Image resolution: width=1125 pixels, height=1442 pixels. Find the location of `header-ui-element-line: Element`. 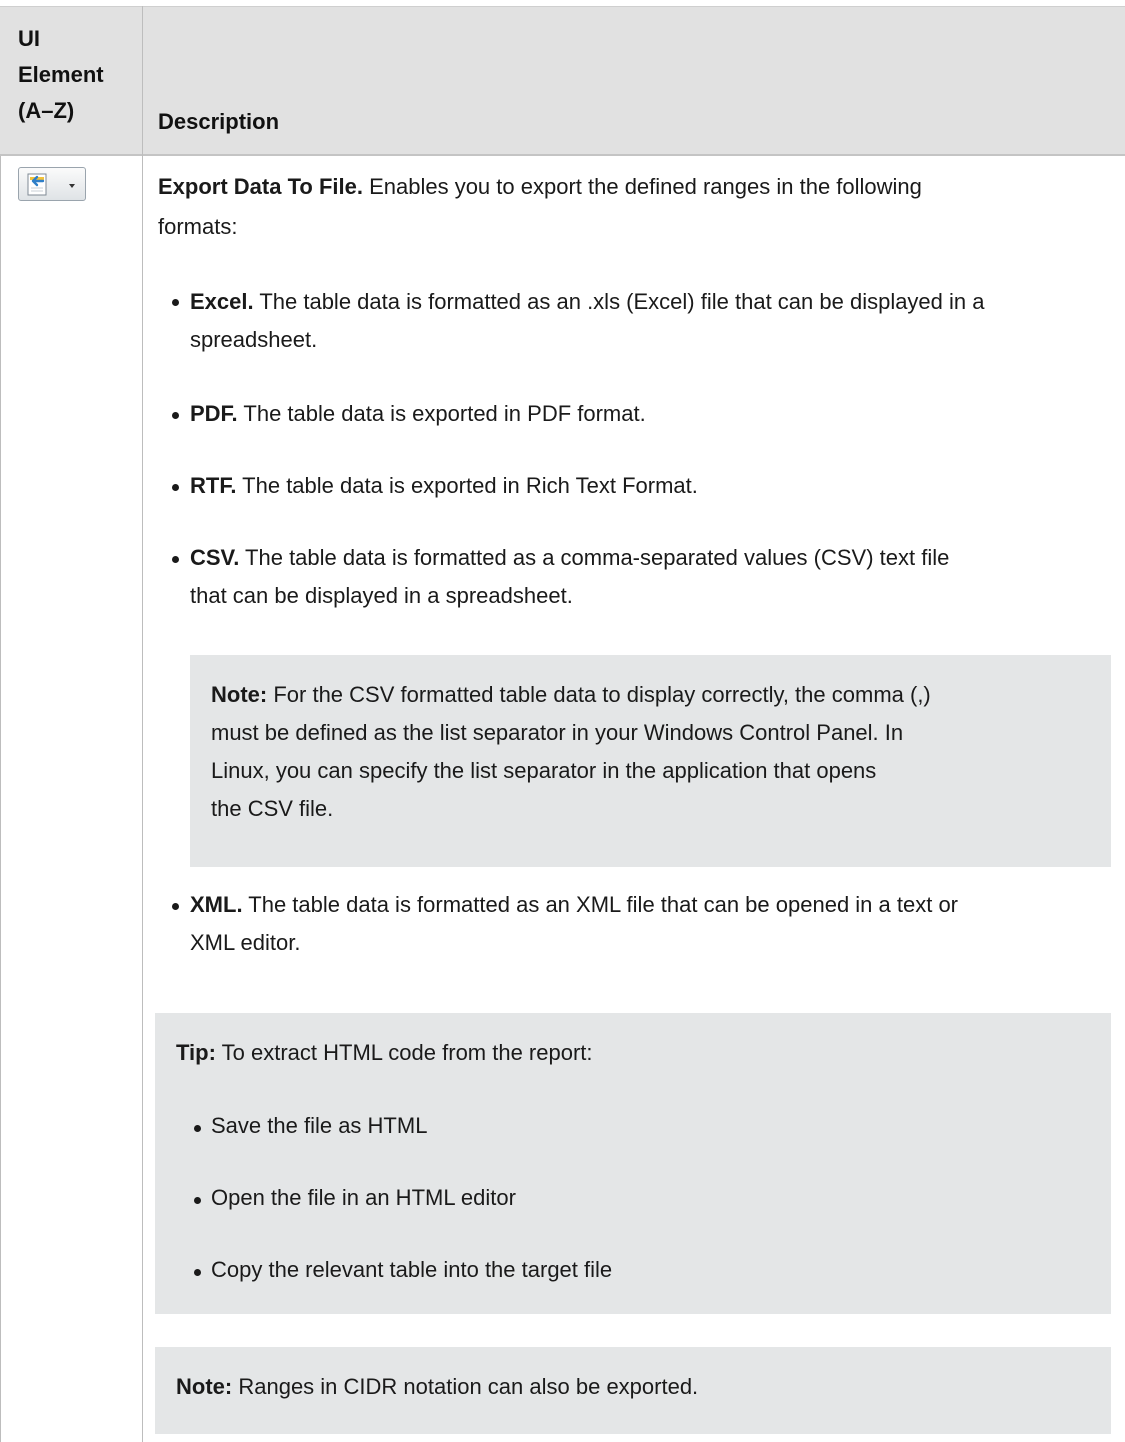

header-ui-element-line: Element is located at coordinates (61, 74).